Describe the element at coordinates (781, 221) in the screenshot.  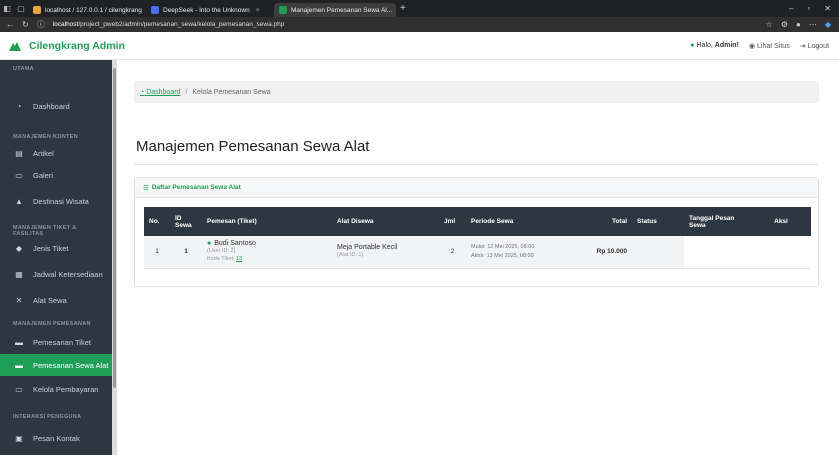
I see `col-aksi: Aksi` at that location.